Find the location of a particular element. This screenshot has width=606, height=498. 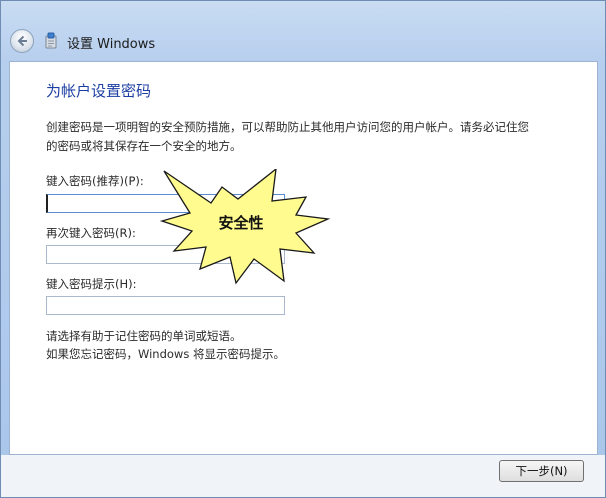

window-title: 设置 Windows is located at coordinates (111, 44).